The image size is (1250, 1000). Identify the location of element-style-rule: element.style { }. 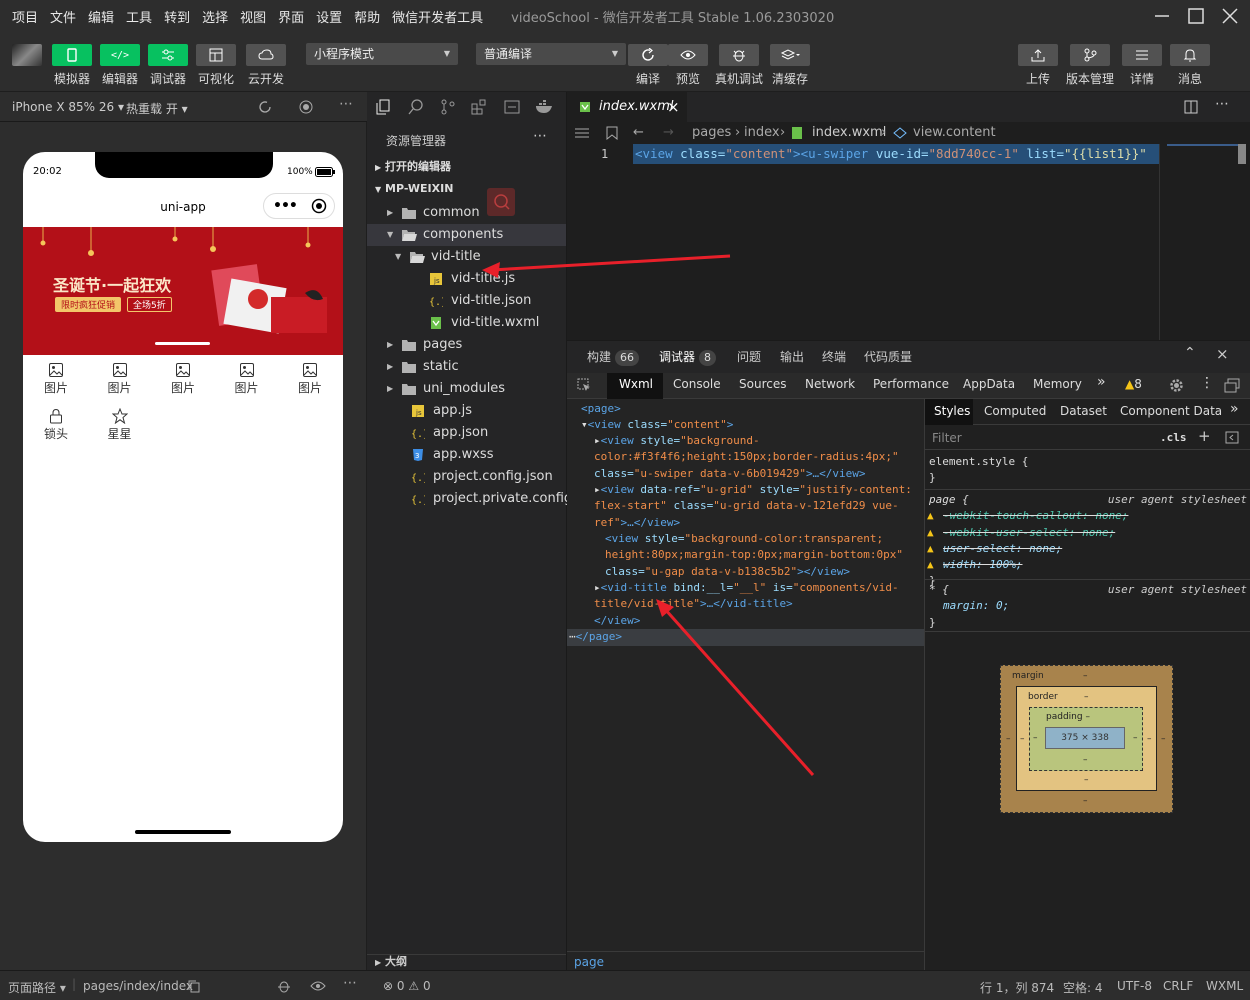
(1088, 470).